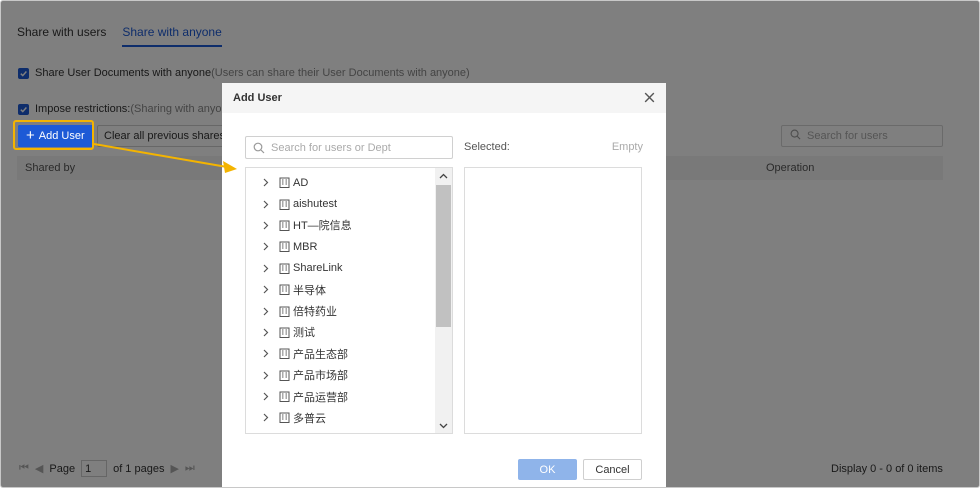 The width and height of the screenshot is (980, 488). I want to click on ok-button: OK, so click(547, 469).